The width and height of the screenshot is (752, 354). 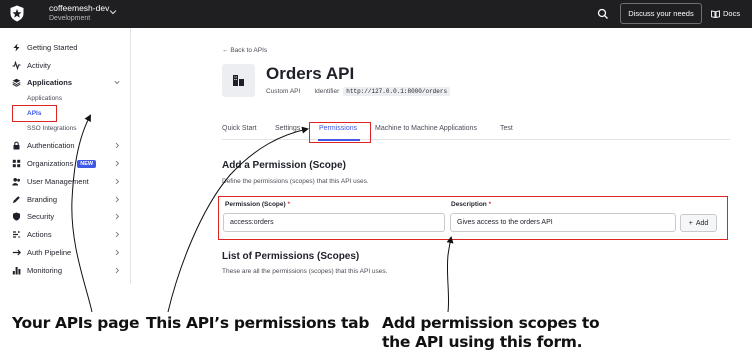 What do you see at coordinates (45, 270) in the screenshot?
I see `sidebar-item-label: Monitoring` at bounding box center [45, 270].